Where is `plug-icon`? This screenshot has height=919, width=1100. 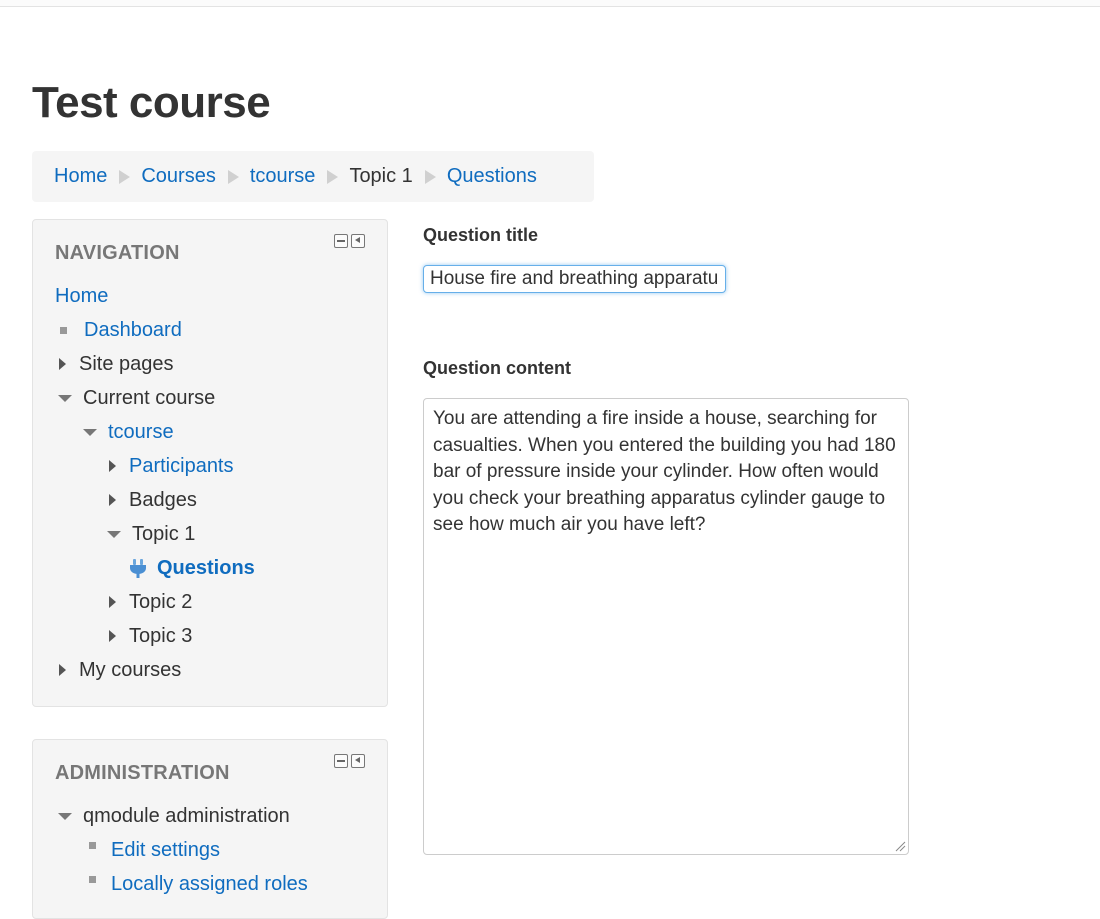
plug-icon is located at coordinates (138, 568).